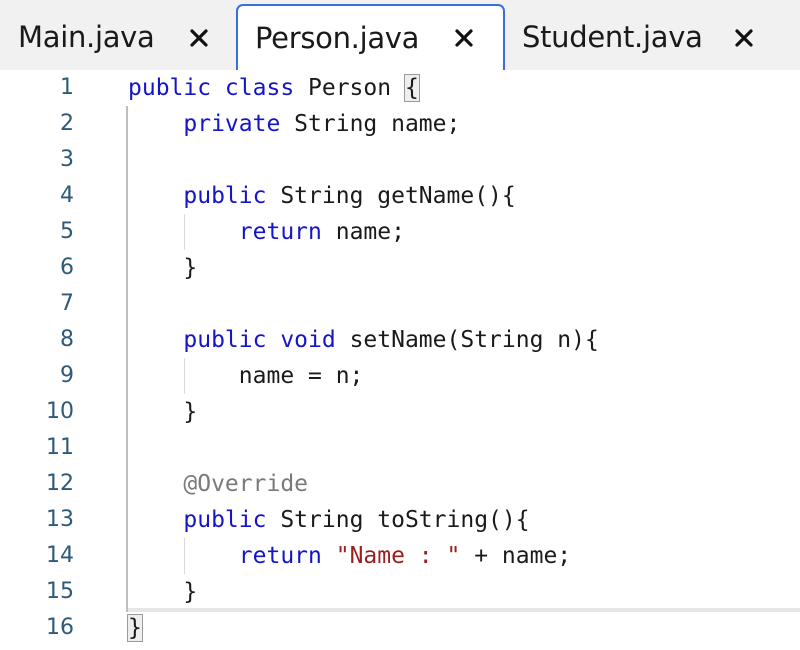  I want to click on line-number: 8, so click(67, 339).